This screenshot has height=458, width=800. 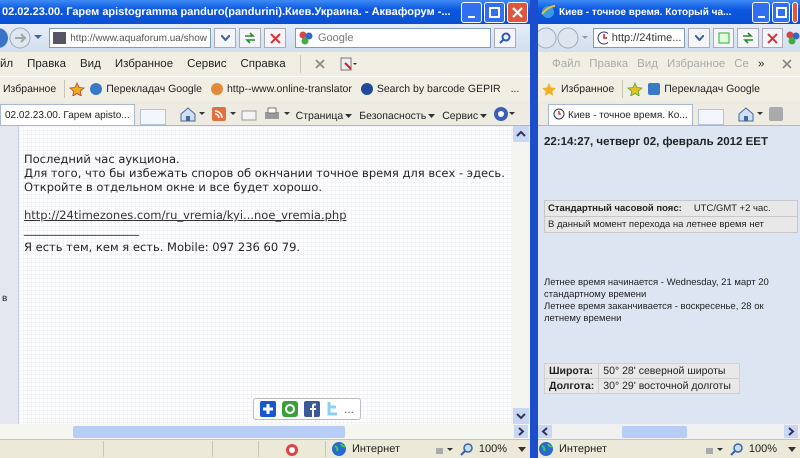 I want to click on dst-text: летнему времени, so click(x=583, y=319).